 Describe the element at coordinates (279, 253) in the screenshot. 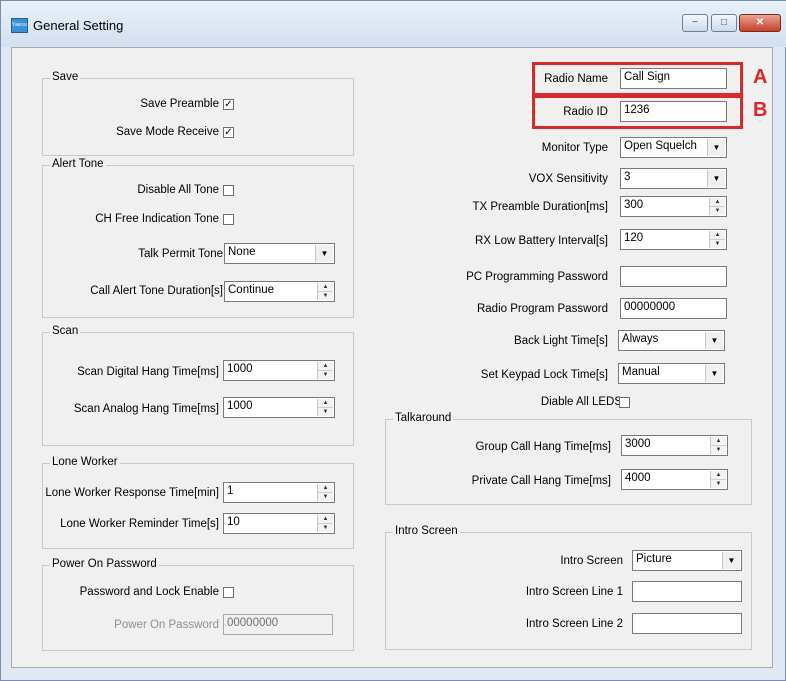

I see `talk-permit-tone-select: None ▼` at that location.